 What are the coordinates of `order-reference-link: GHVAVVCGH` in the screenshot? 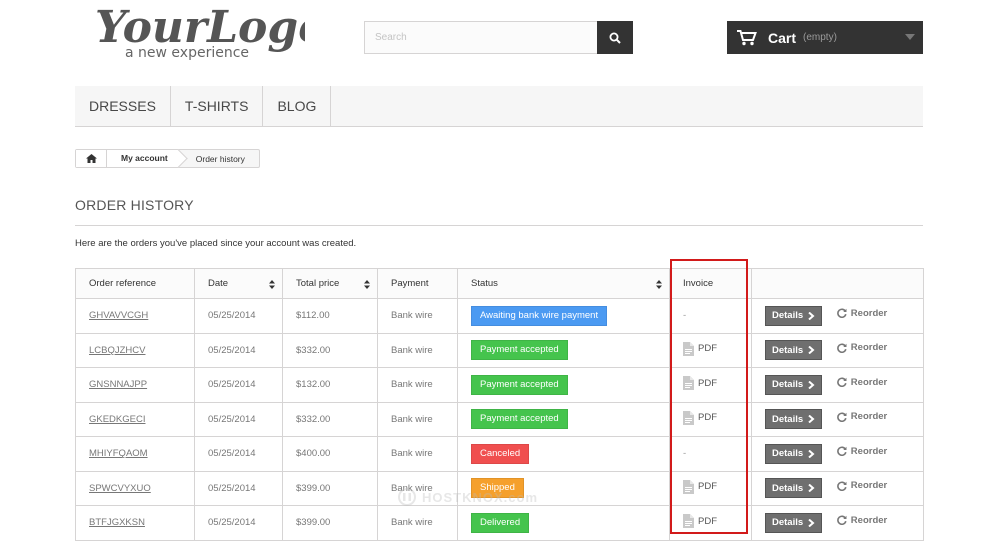 It's located at (118, 315).